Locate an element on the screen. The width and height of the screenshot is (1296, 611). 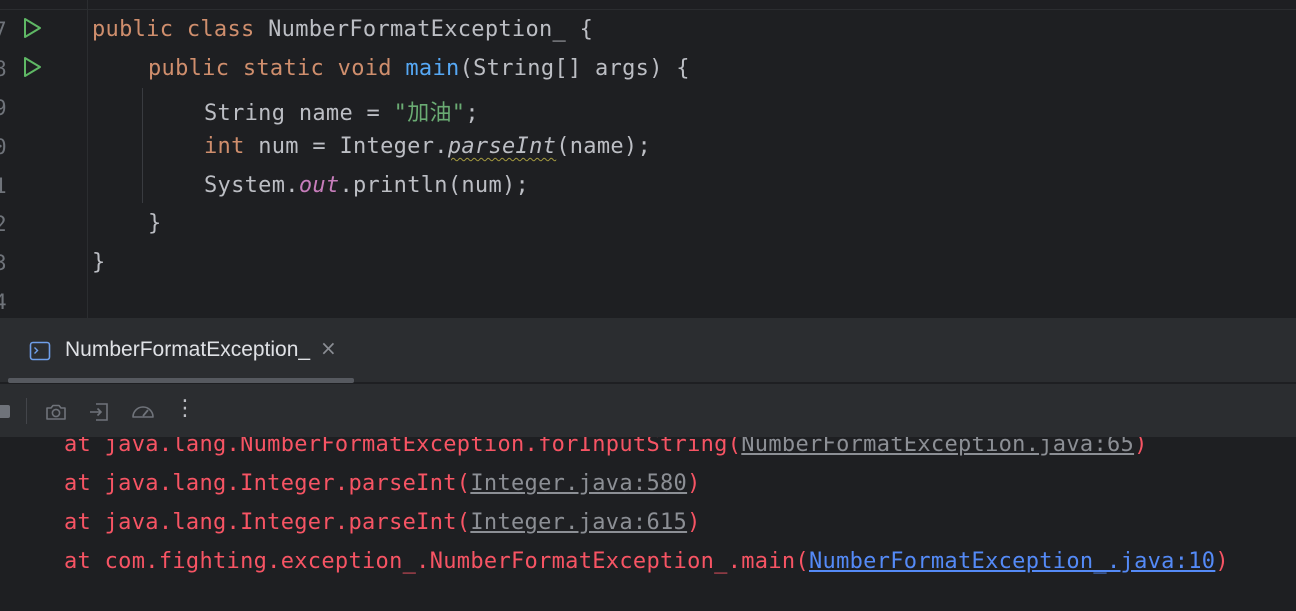
console-icon is located at coordinates (40, 351).